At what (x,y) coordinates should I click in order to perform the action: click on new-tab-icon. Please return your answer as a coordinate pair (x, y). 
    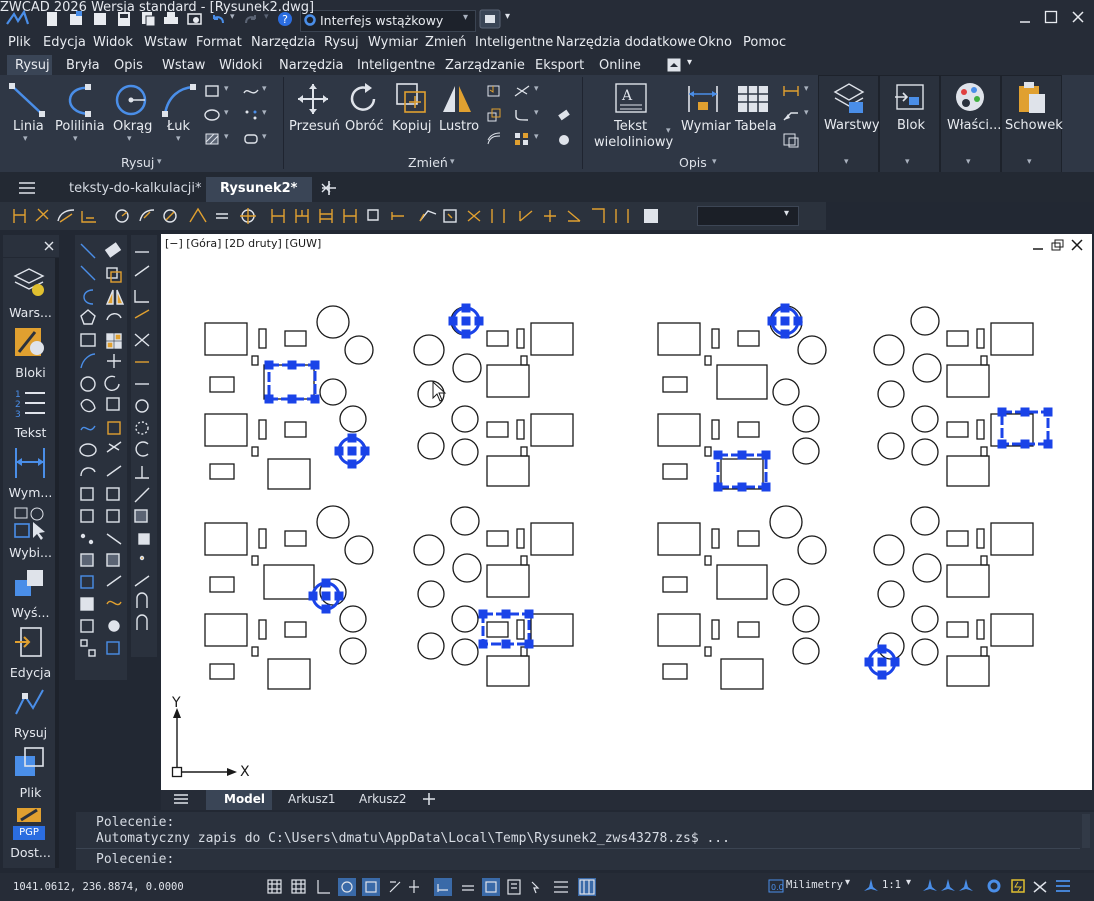
    Looking at the image, I should click on (329, 188).